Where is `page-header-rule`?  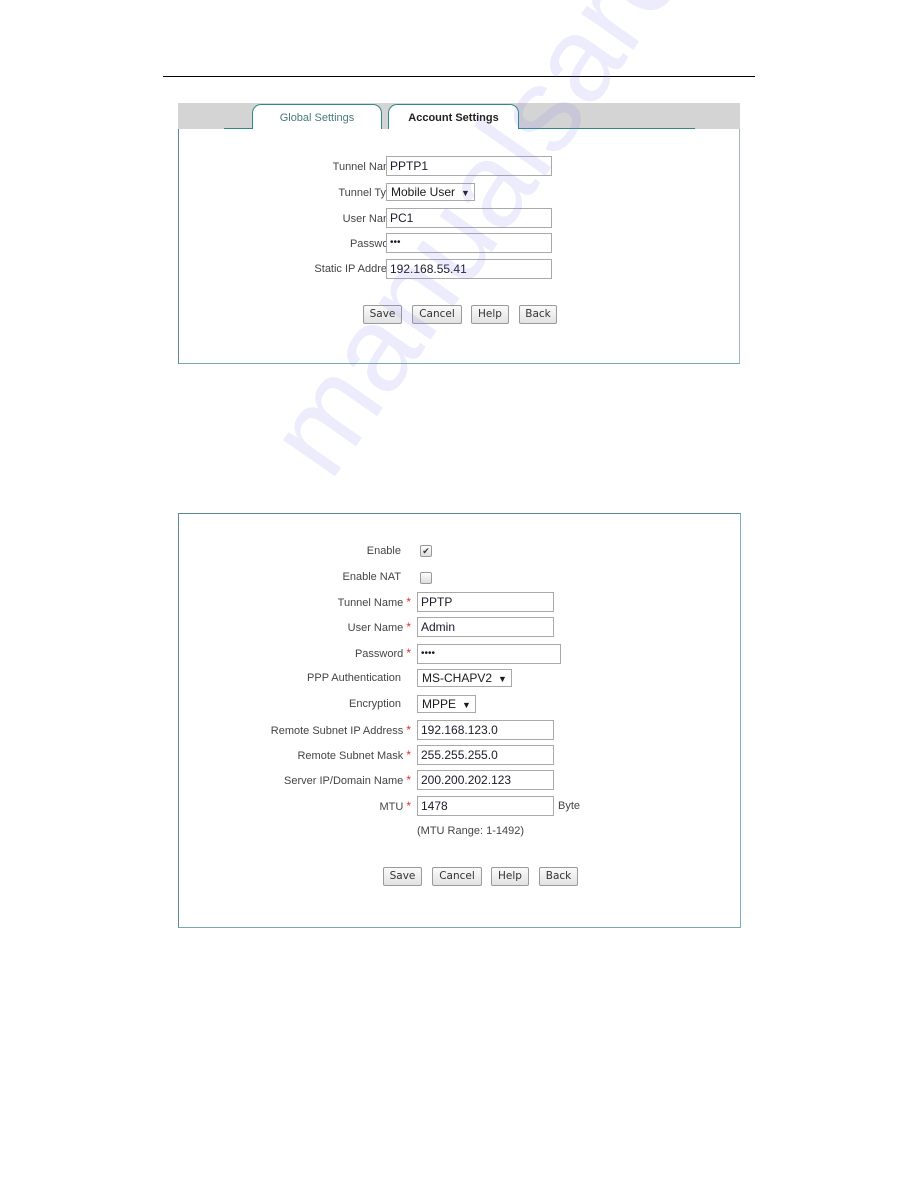 page-header-rule is located at coordinates (459, 76).